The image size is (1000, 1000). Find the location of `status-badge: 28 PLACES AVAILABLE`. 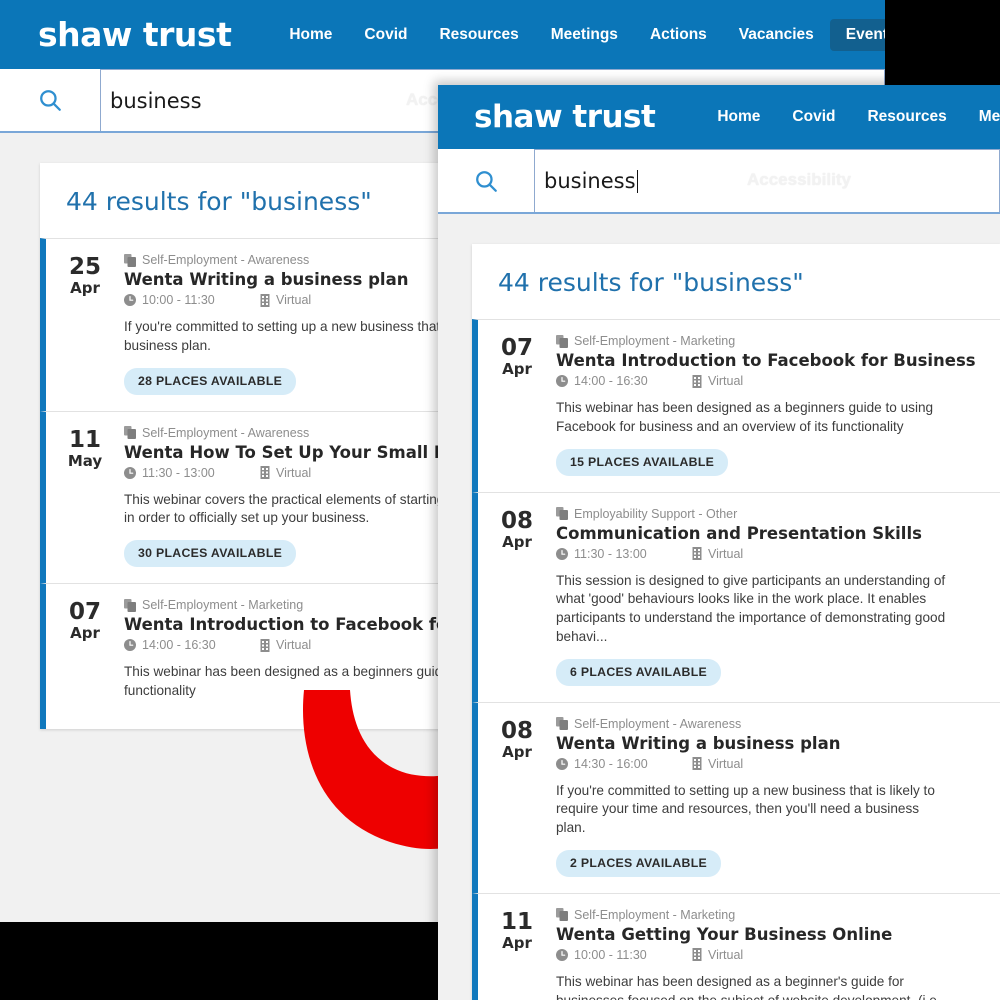

status-badge: 28 PLACES AVAILABLE is located at coordinates (210, 381).